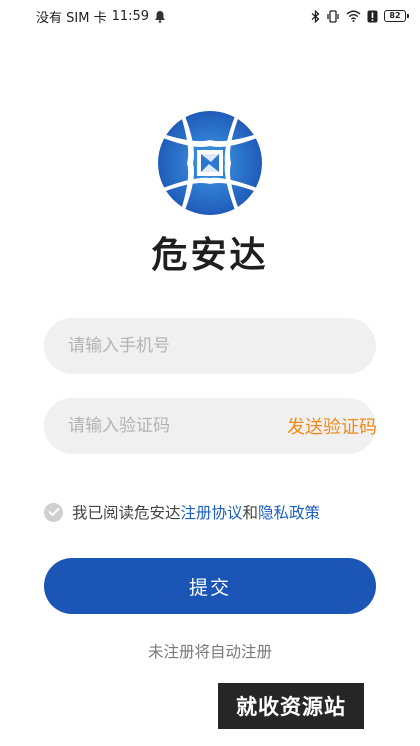 Image resolution: width=420 pixels, height=746 pixels. Describe the element at coordinates (210, 255) in the screenshot. I see `app-name: 危安达` at that location.